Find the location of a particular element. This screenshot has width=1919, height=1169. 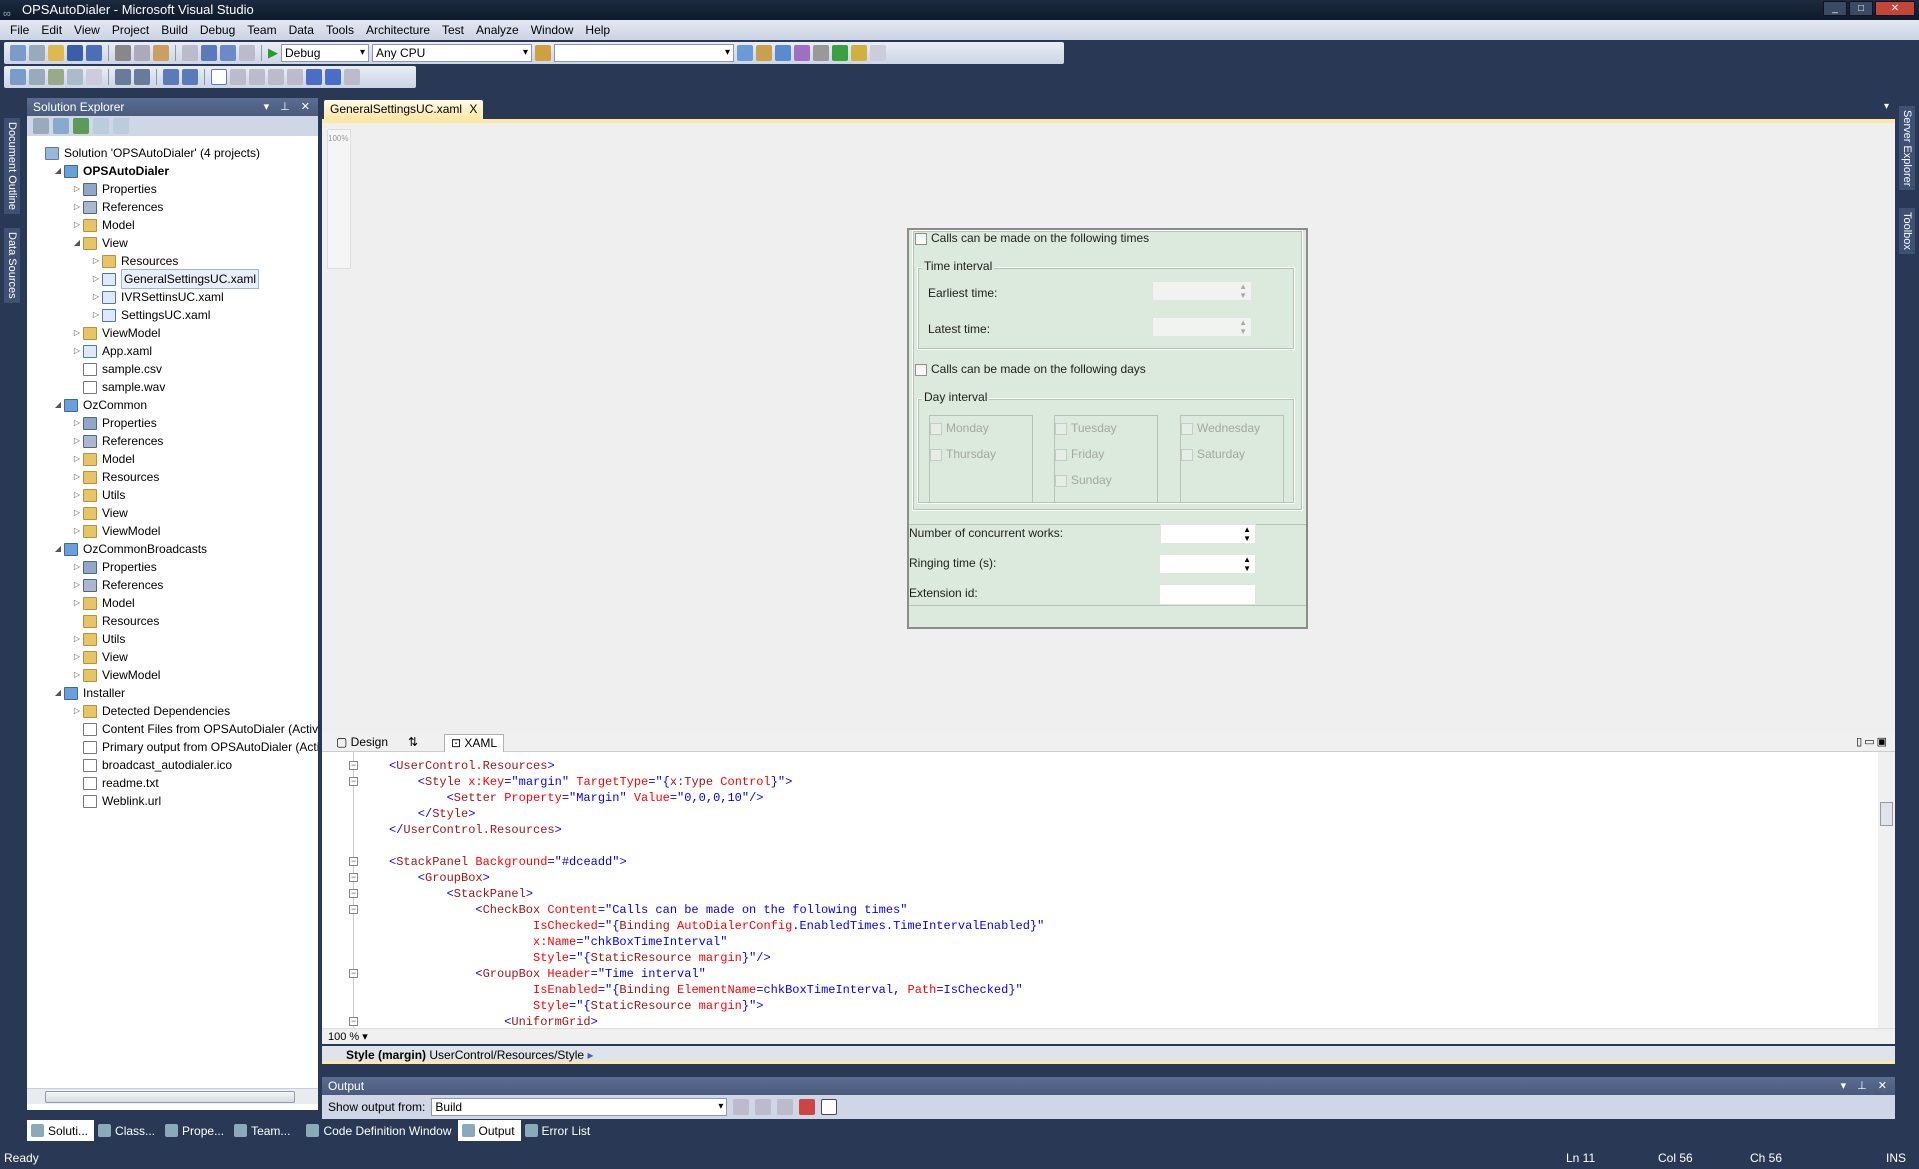

toolbox-icon is located at coordinates (802, 53).